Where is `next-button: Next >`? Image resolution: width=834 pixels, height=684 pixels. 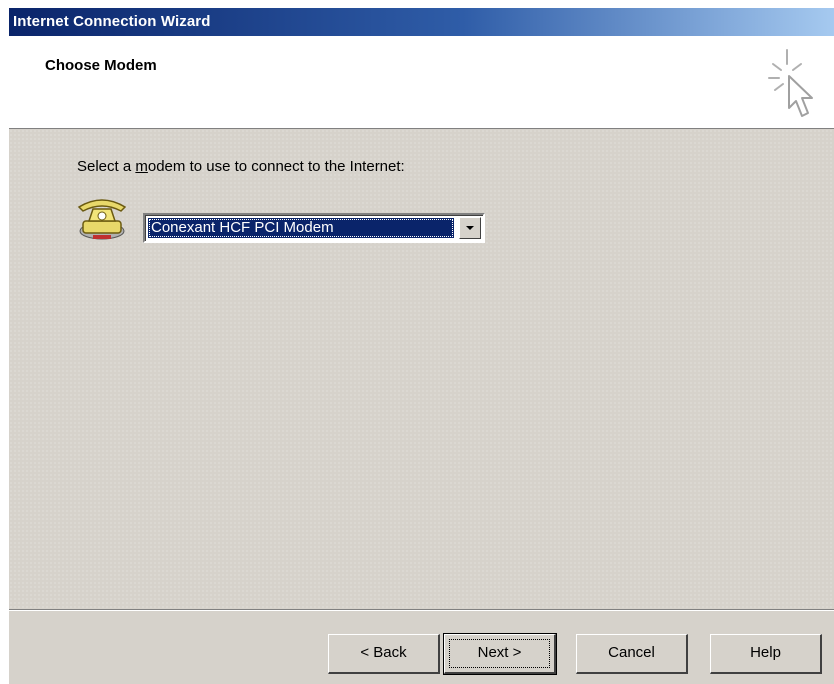 next-button: Next > is located at coordinates (500, 654).